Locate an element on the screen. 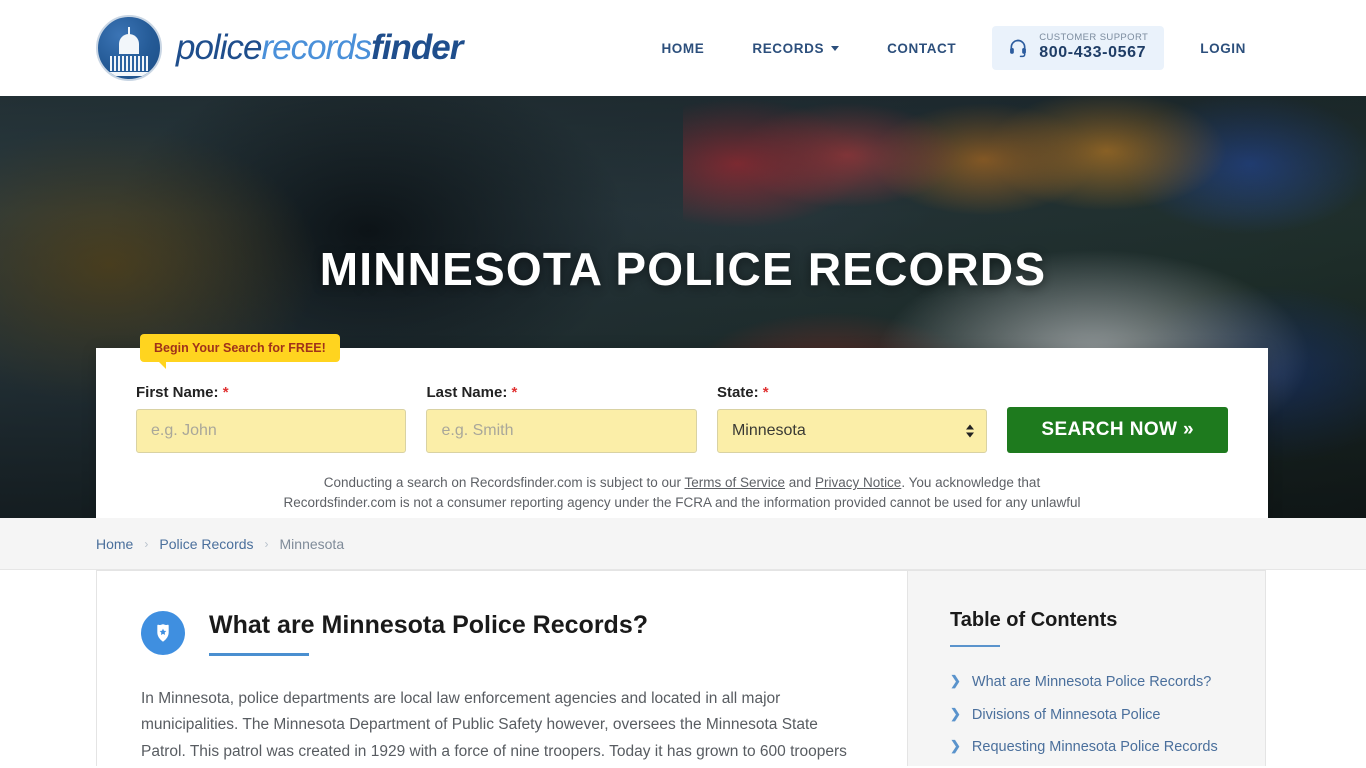 The height and width of the screenshot is (768, 1366). nav-item-contact: CONTACT is located at coordinates (921, 48).